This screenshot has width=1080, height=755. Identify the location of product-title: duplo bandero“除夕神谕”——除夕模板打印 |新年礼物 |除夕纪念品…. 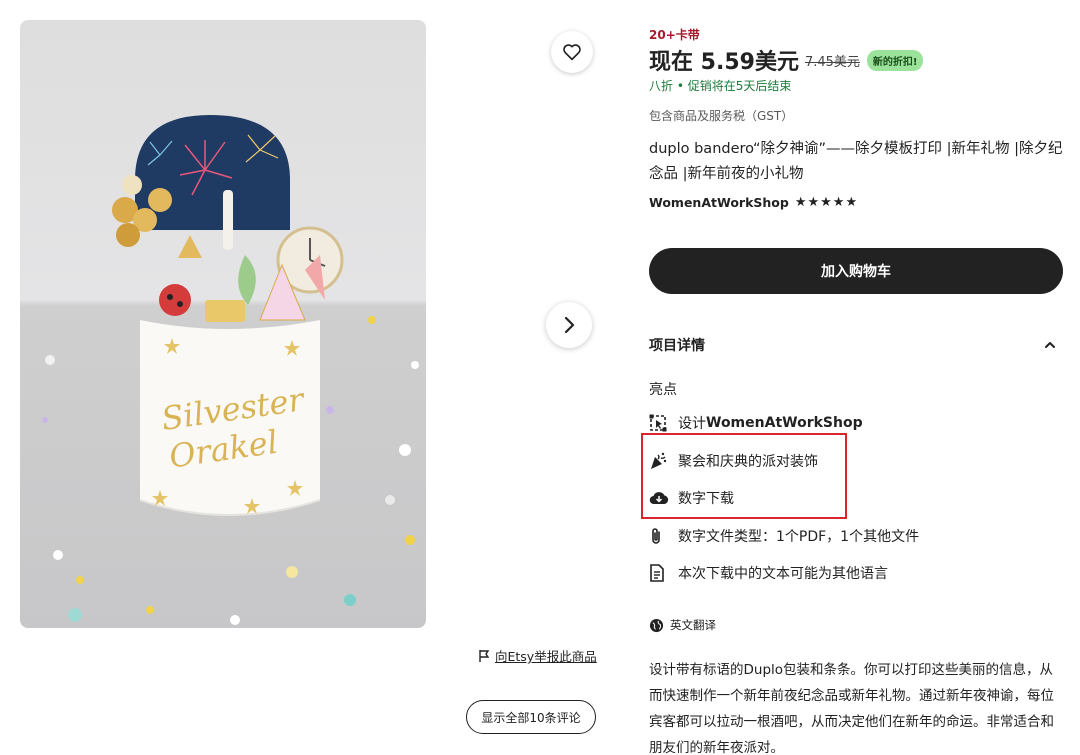
(856, 161).